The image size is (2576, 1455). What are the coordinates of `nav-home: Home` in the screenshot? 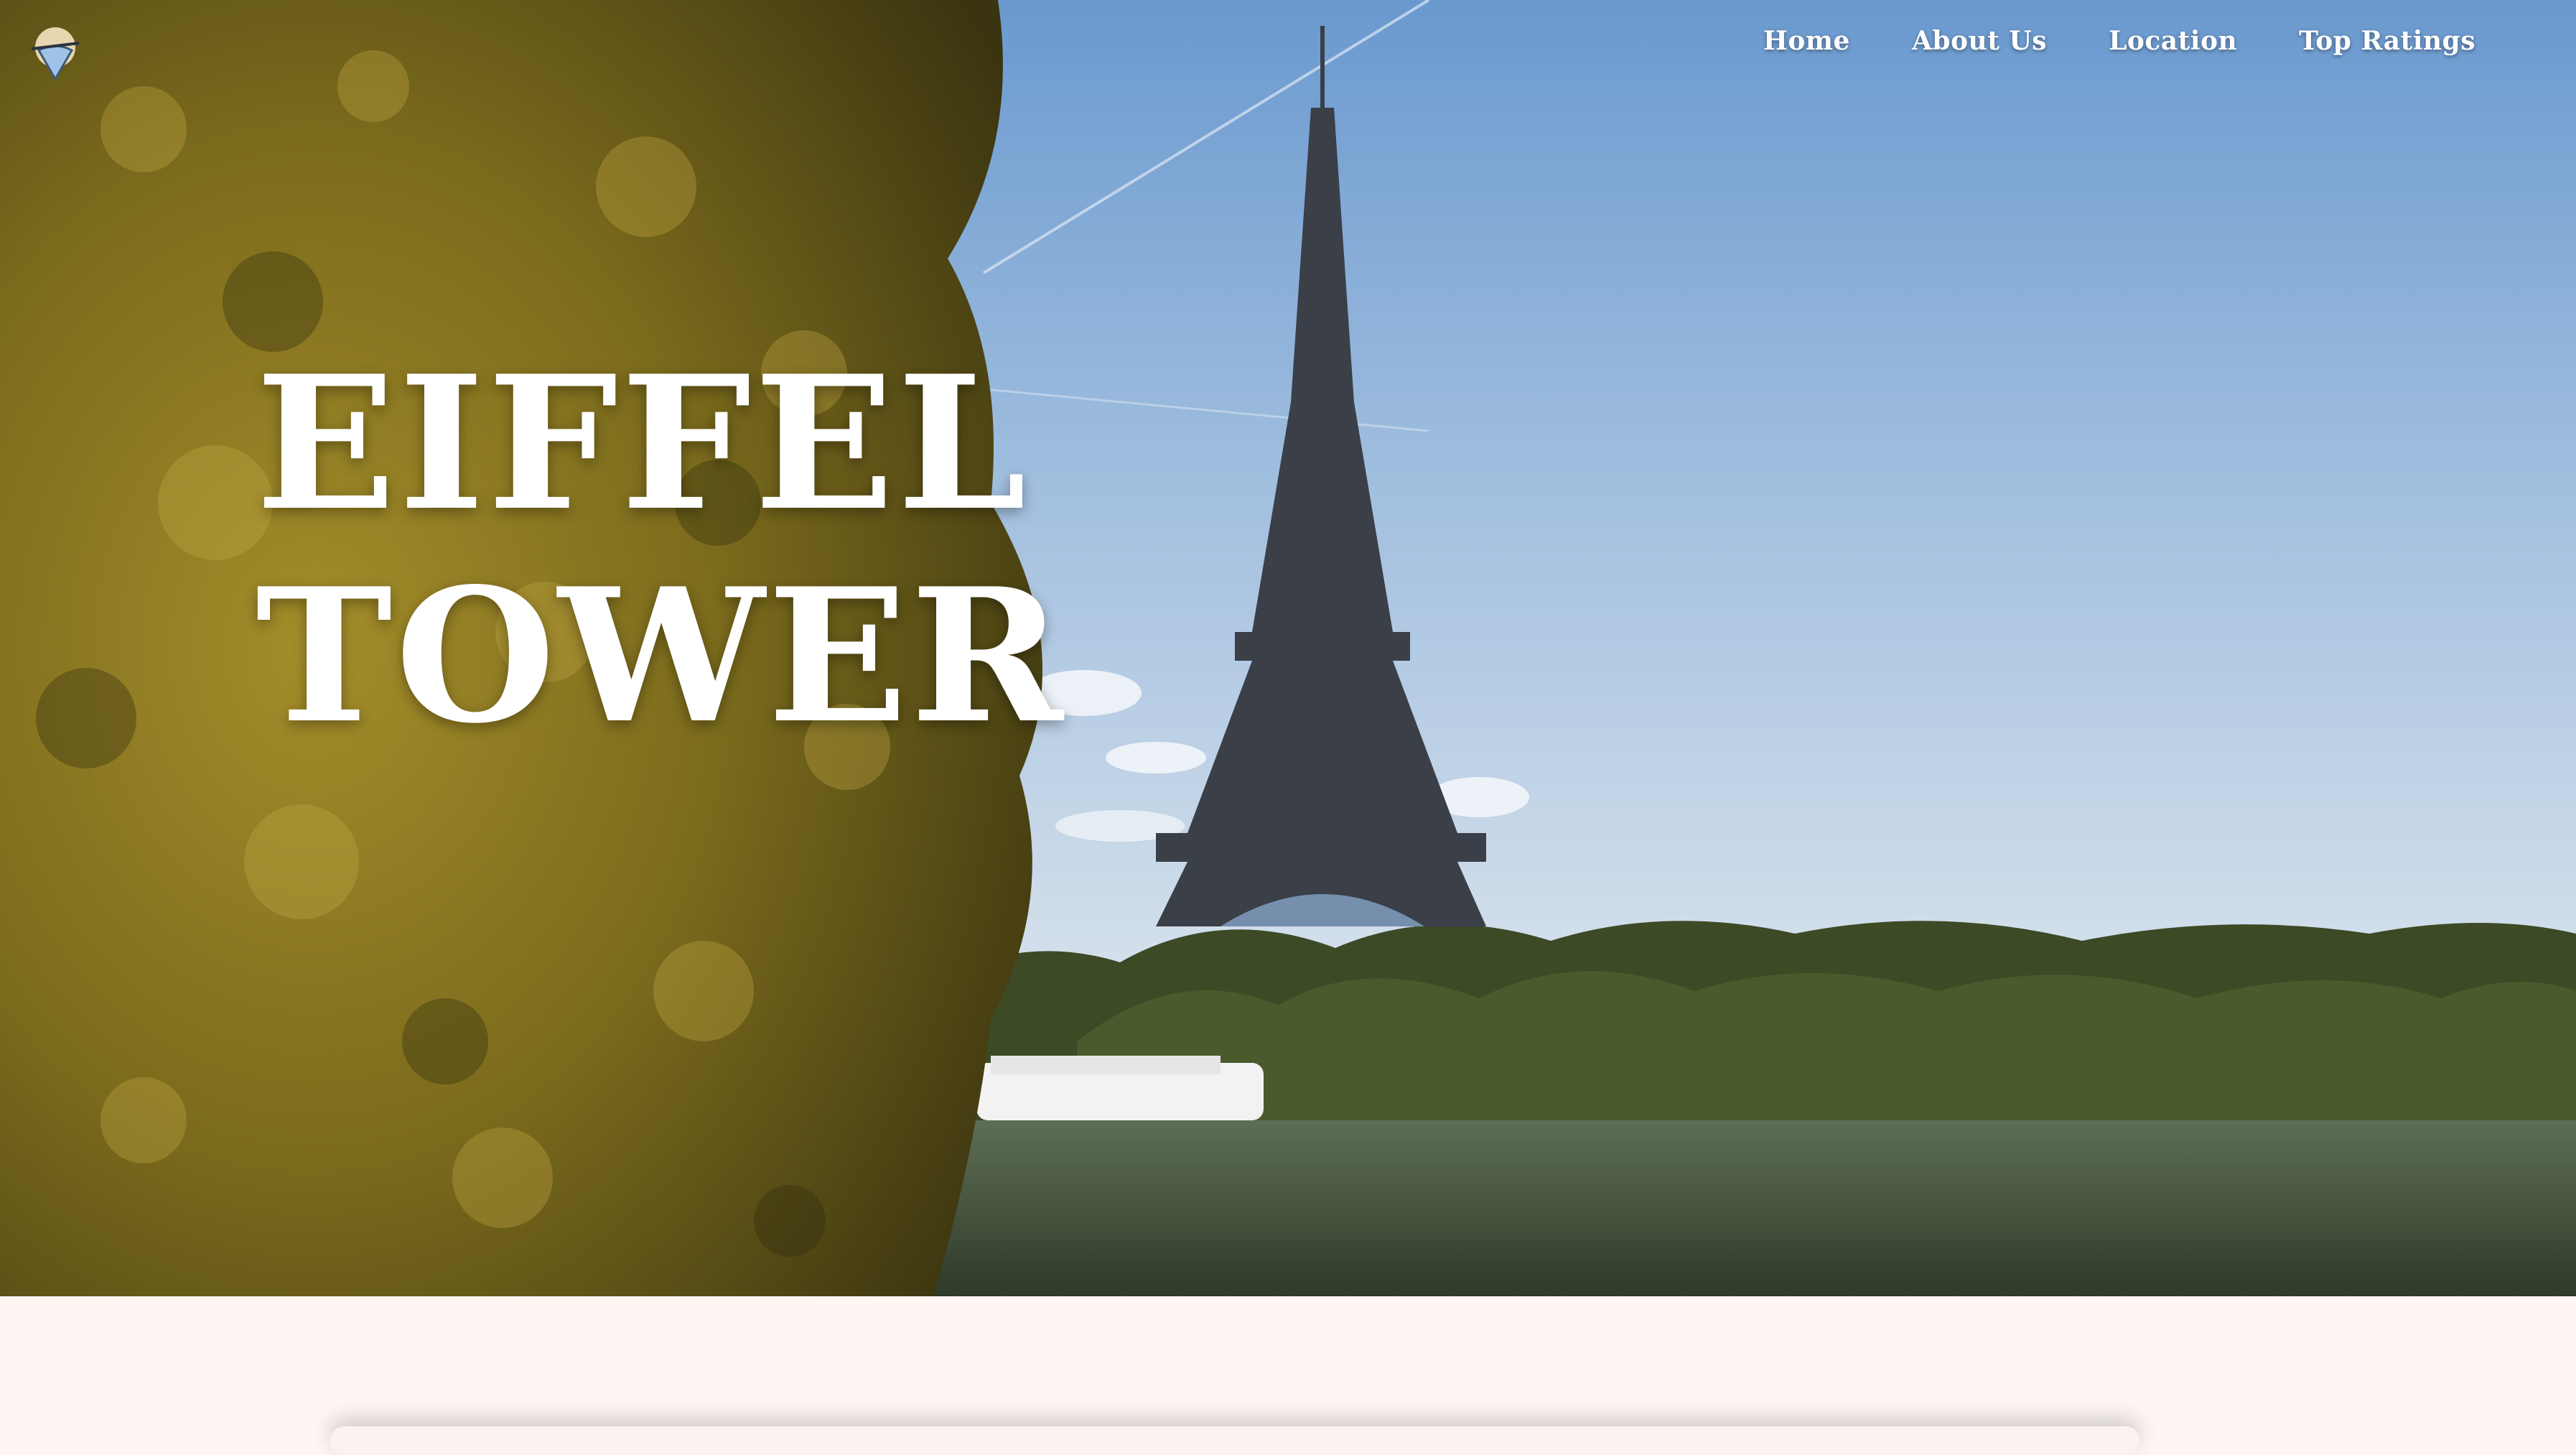 It's located at (1806, 41).